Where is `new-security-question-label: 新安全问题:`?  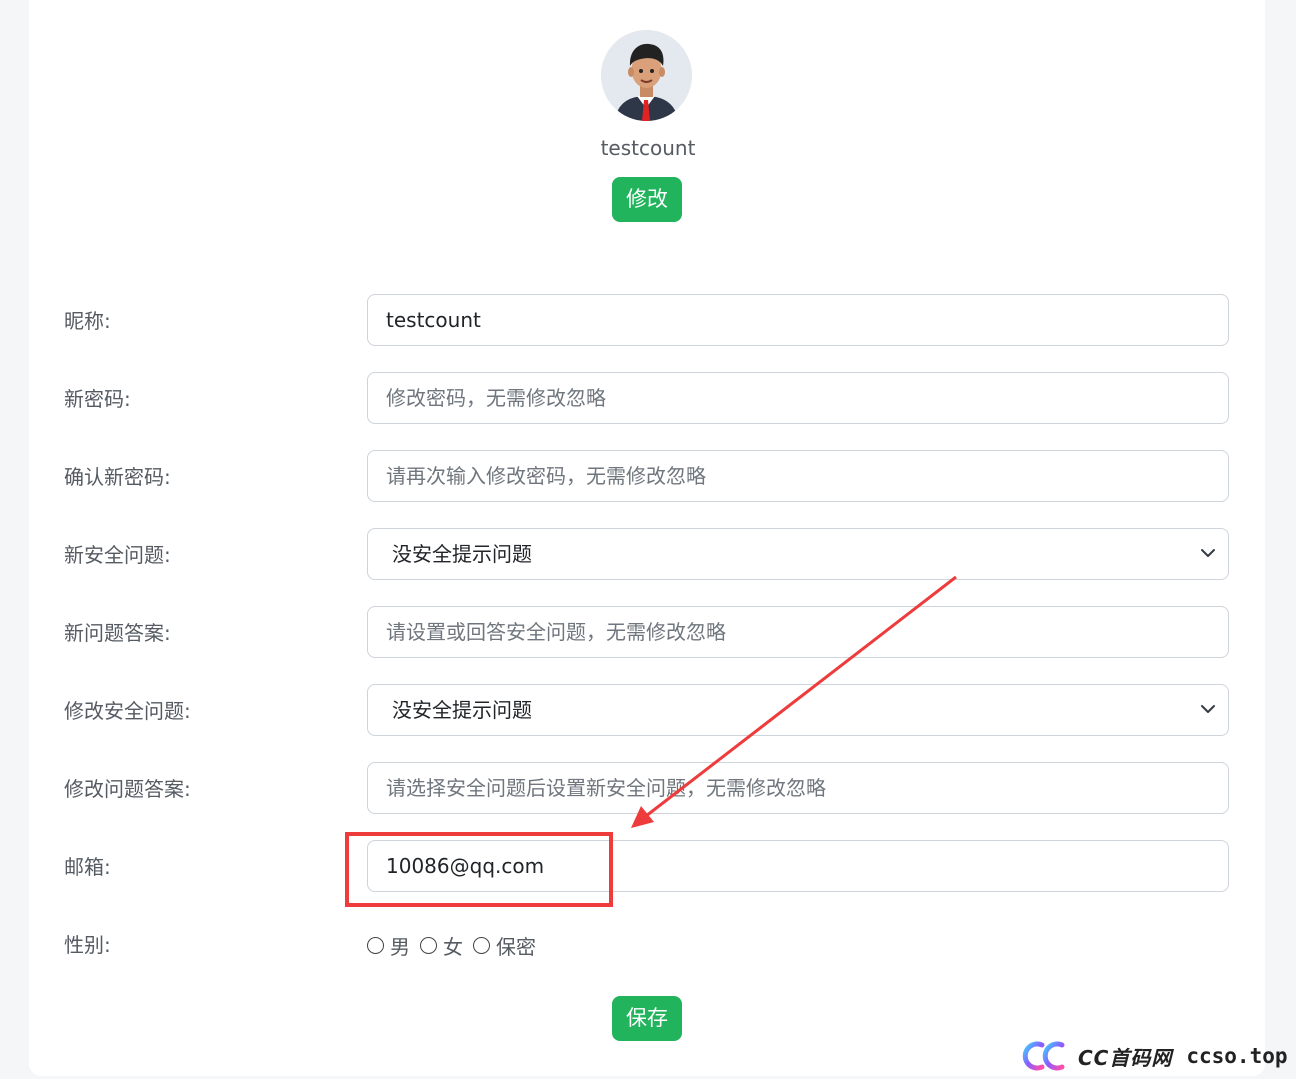 new-security-question-label: 新安全问题: is located at coordinates (117, 555).